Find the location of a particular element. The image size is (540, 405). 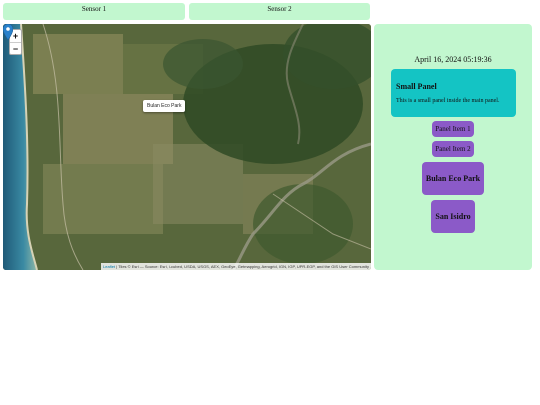

leaflet-link: Leaflet is located at coordinates (109, 266).